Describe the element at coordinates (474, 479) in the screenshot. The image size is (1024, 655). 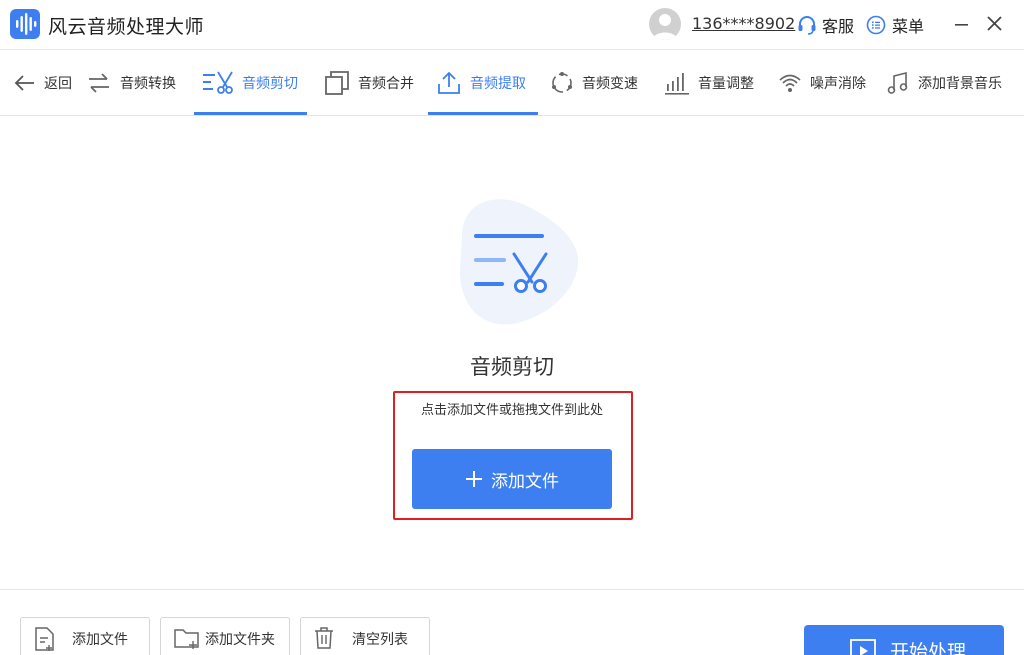
I see `plus-icon` at that location.